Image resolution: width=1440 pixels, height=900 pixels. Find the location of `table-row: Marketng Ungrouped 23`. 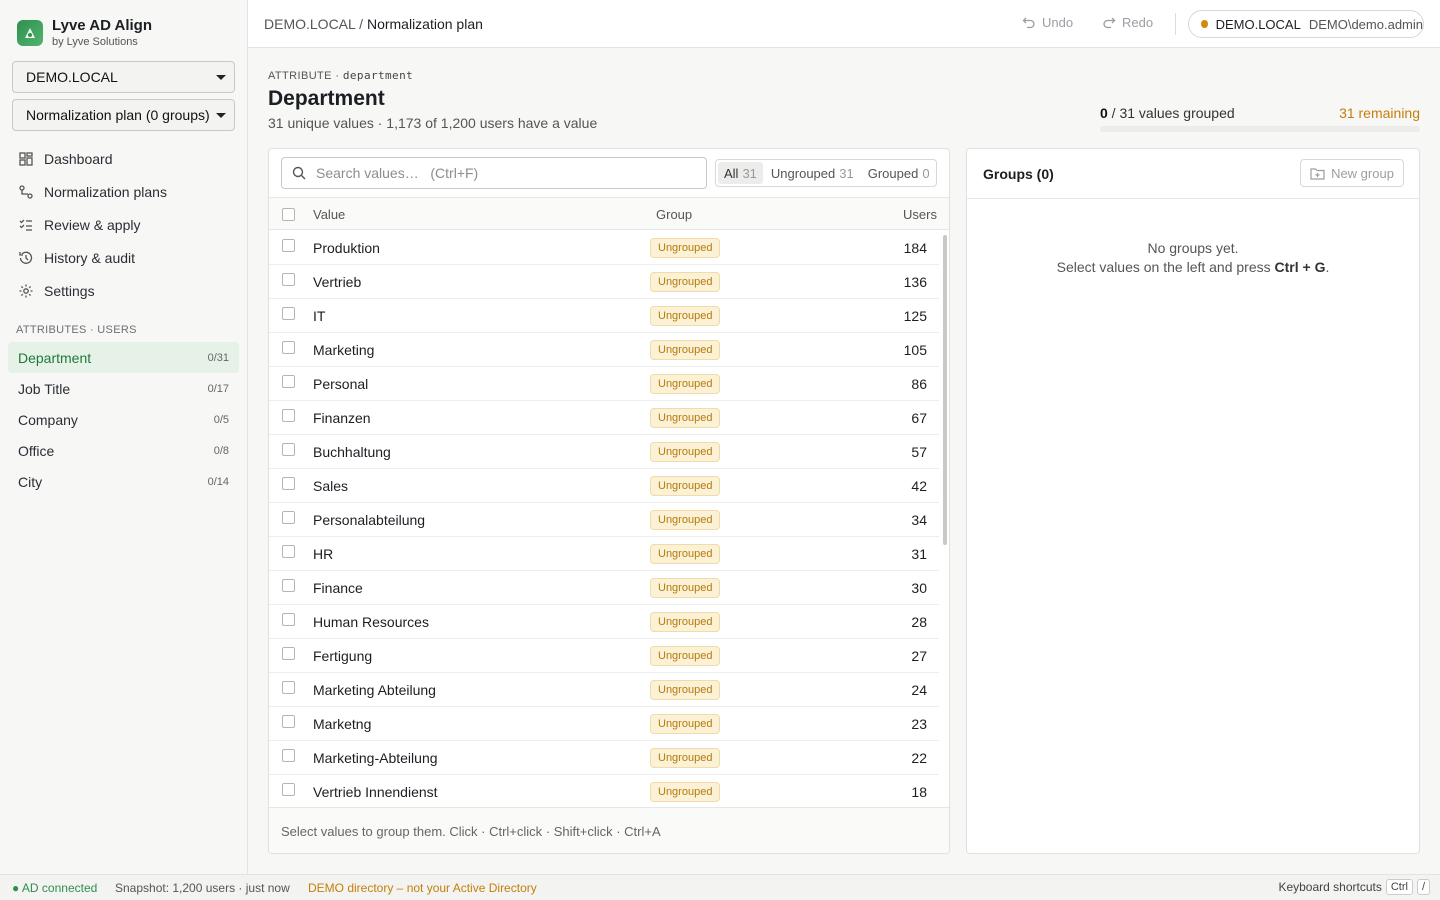

table-row: Marketng Ungrouped 23 is located at coordinates (604, 724).